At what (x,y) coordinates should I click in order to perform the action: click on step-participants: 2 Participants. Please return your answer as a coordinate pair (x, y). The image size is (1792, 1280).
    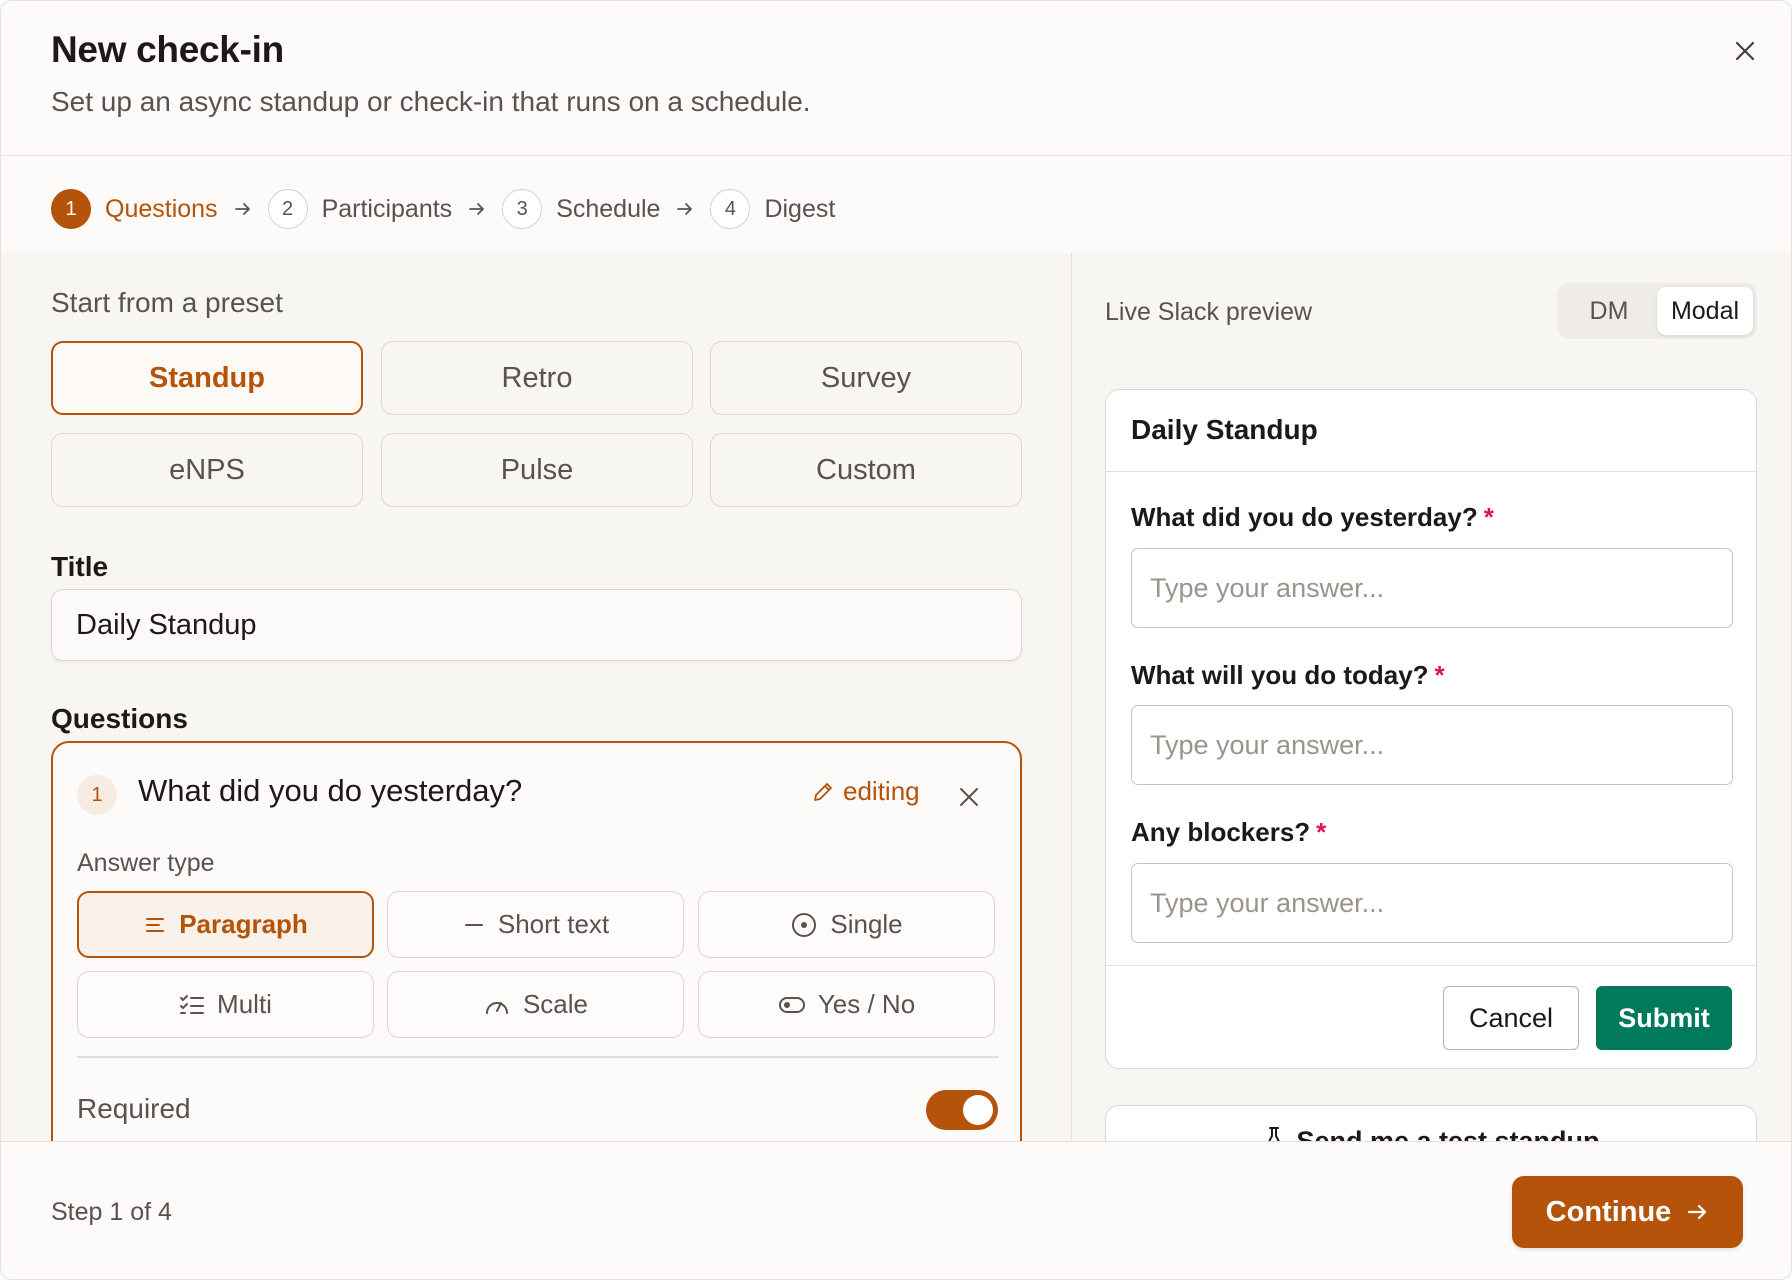
    Looking at the image, I should click on (360, 209).